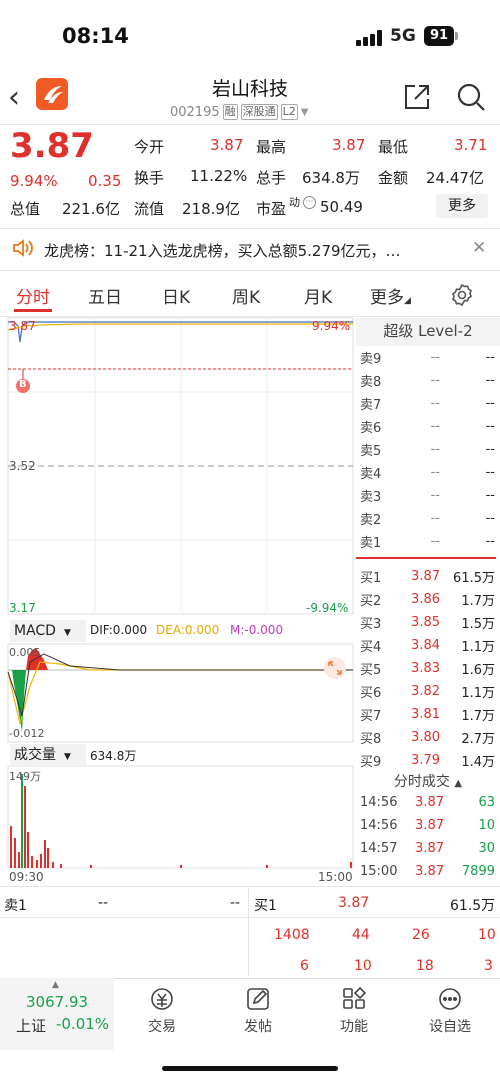 The image size is (500, 1083). What do you see at coordinates (393, 147) in the screenshot?
I see `low-label: 最低` at bounding box center [393, 147].